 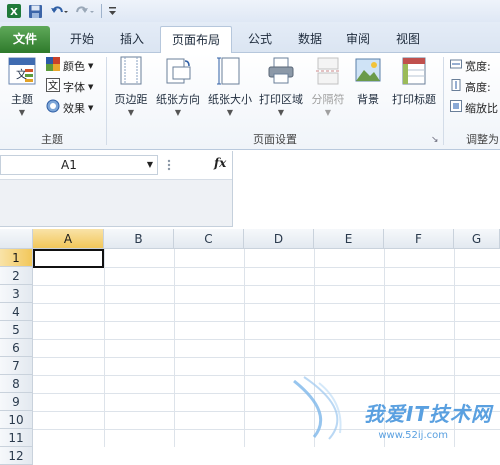 I want to click on background-button: 背景, so click(x=368, y=81).